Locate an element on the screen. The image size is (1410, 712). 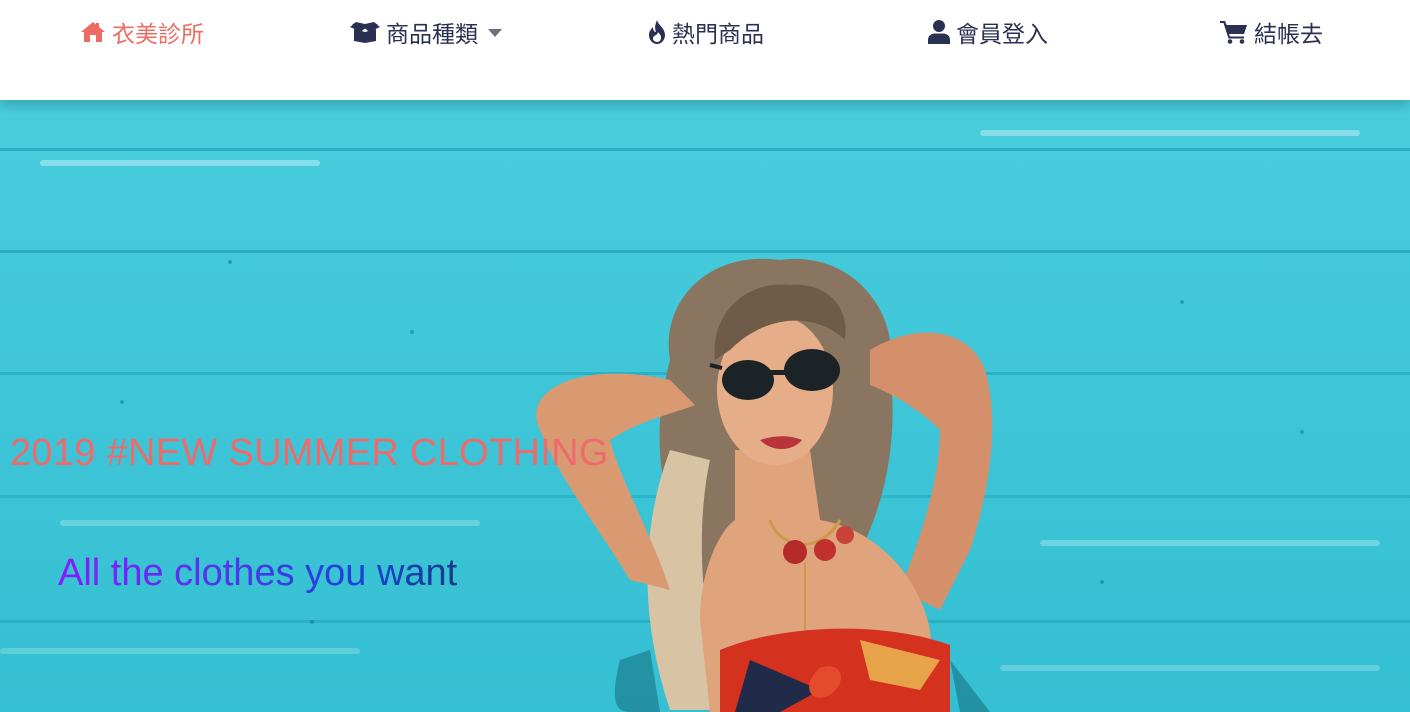
nav-categories-label: 商品種類 is located at coordinates (432, 35).